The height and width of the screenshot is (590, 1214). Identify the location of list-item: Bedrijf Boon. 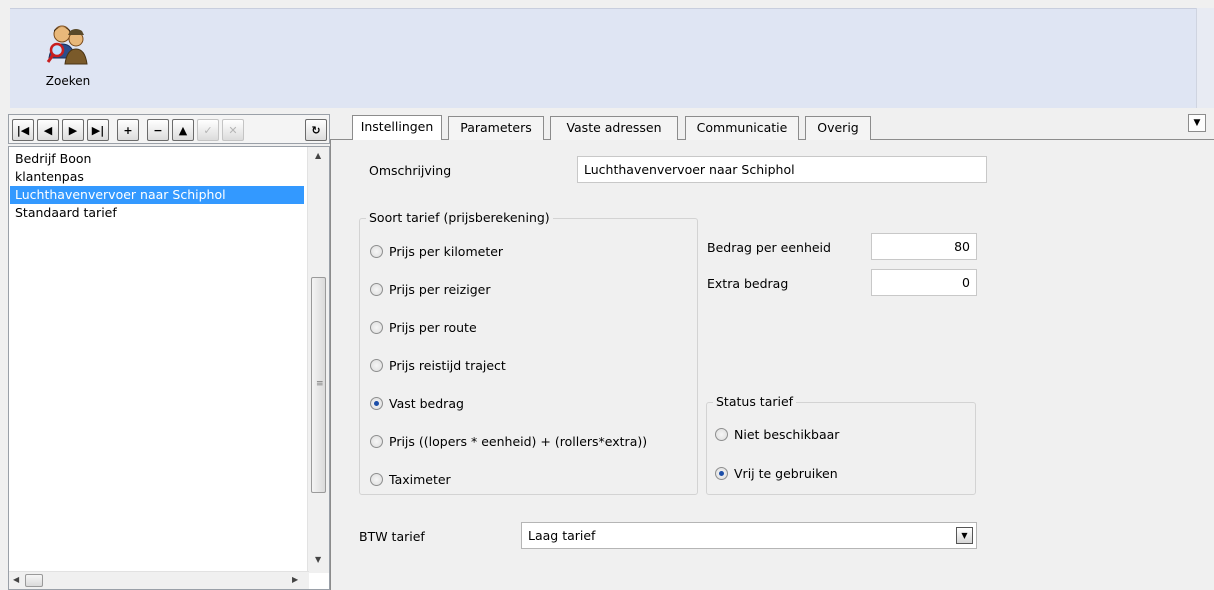
(157, 159).